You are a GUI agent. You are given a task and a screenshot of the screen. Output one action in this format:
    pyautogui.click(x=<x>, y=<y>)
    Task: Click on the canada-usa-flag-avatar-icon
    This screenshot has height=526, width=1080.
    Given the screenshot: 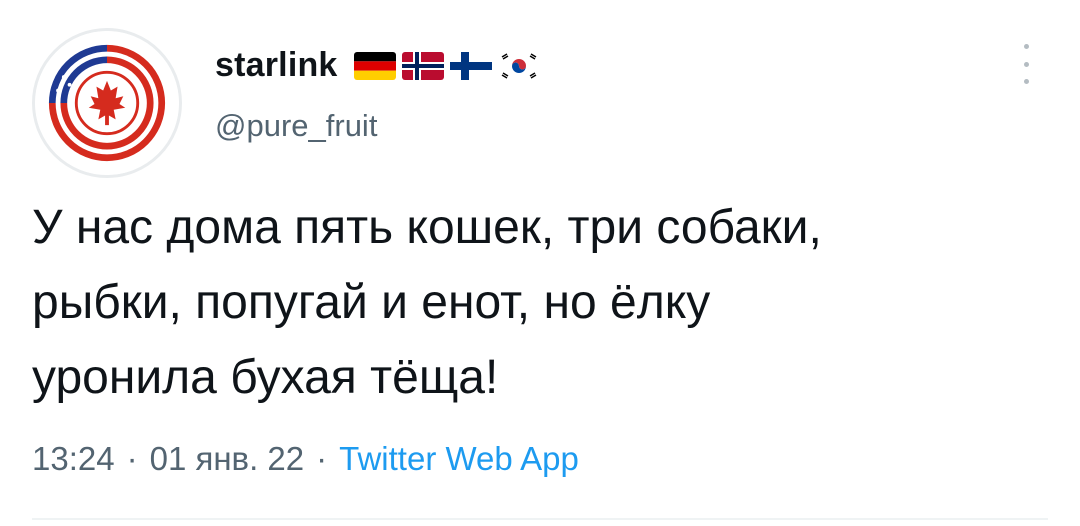 What is the action you would take?
    pyautogui.click(x=107, y=103)
    